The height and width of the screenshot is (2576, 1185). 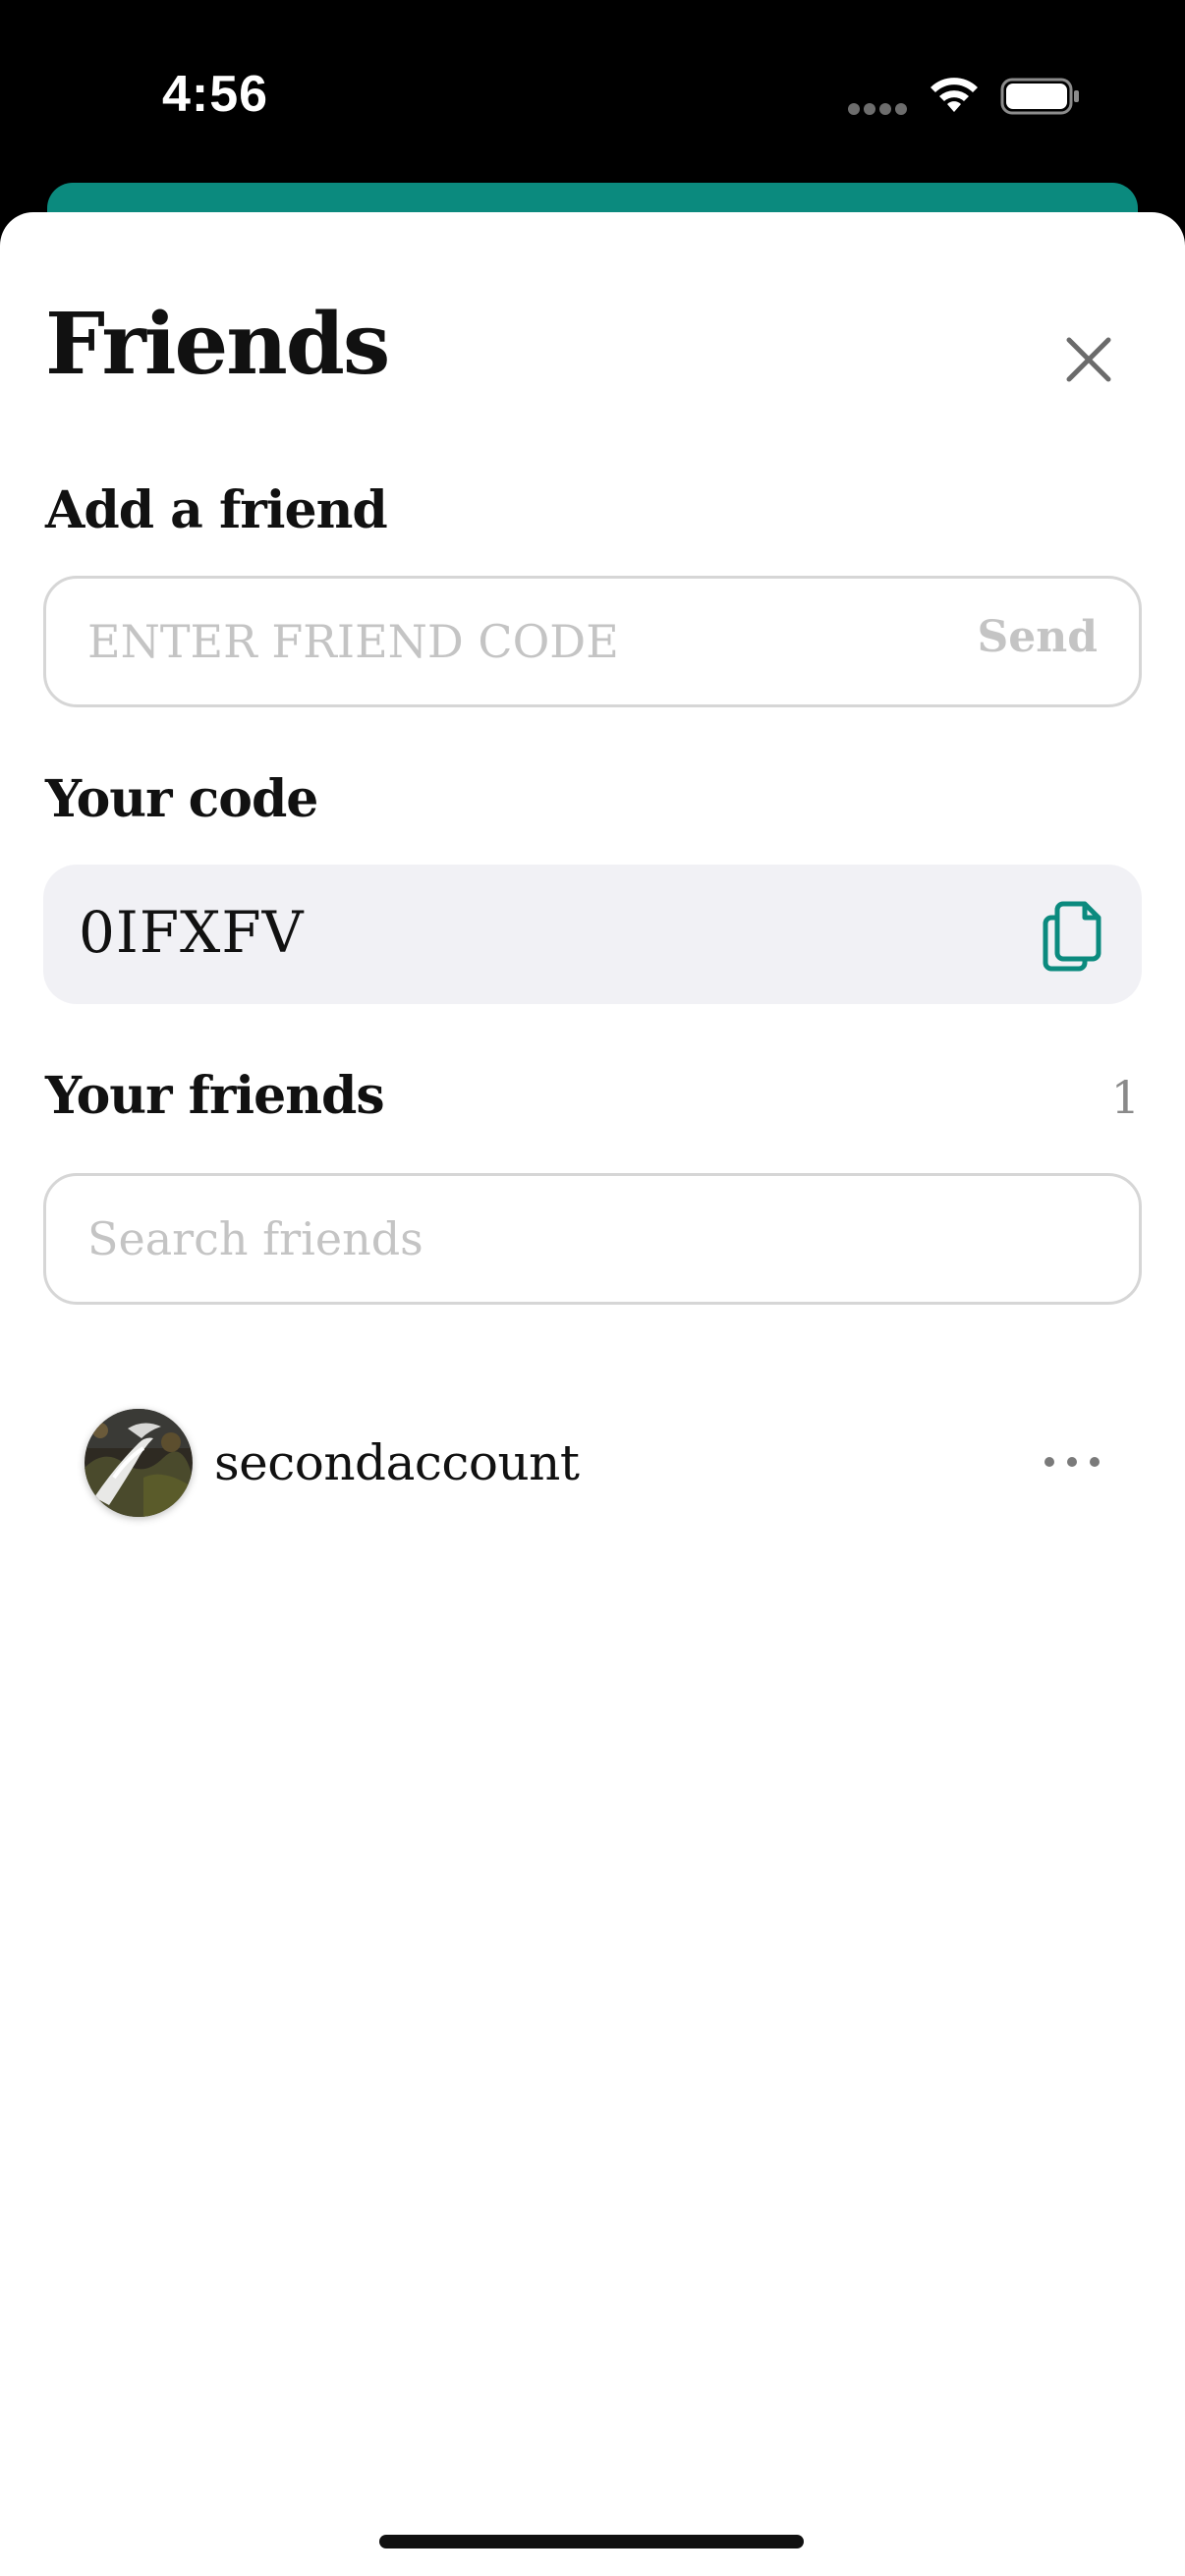 What do you see at coordinates (878, 109) in the screenshot?
I see `cellular-signal-icon` at bounding box center [878, 109].